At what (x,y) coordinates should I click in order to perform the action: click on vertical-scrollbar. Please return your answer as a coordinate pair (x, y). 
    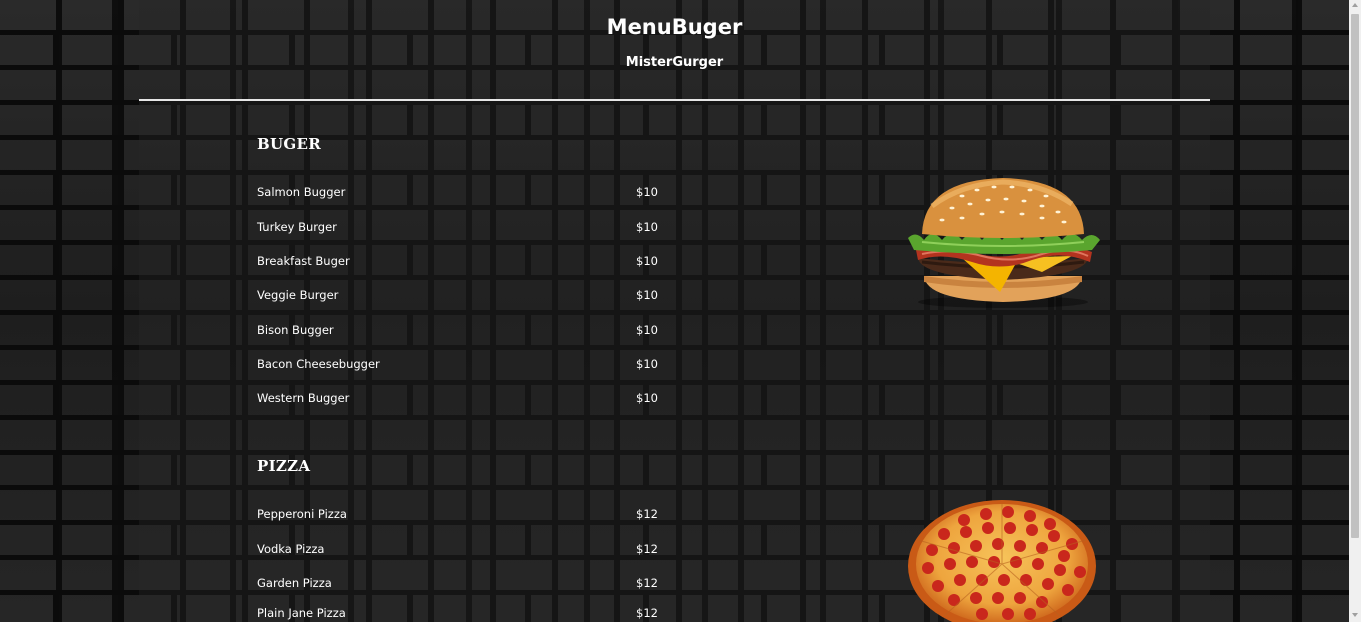
    Looking at the image, I should click on (1355, 311).